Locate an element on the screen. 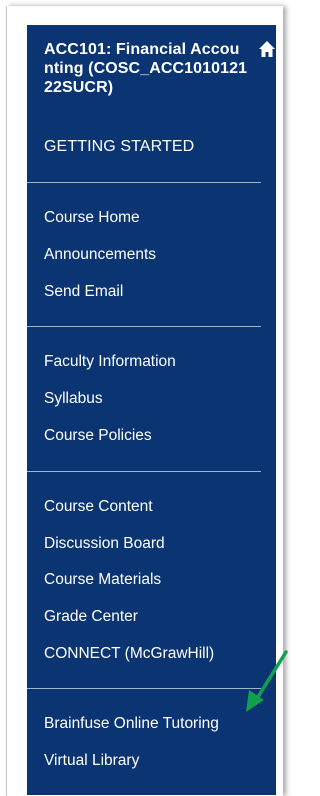 The width and height of the screenshot is (320, 796). nav-grade-center: Grade Center is located at coordinates (91, 617).